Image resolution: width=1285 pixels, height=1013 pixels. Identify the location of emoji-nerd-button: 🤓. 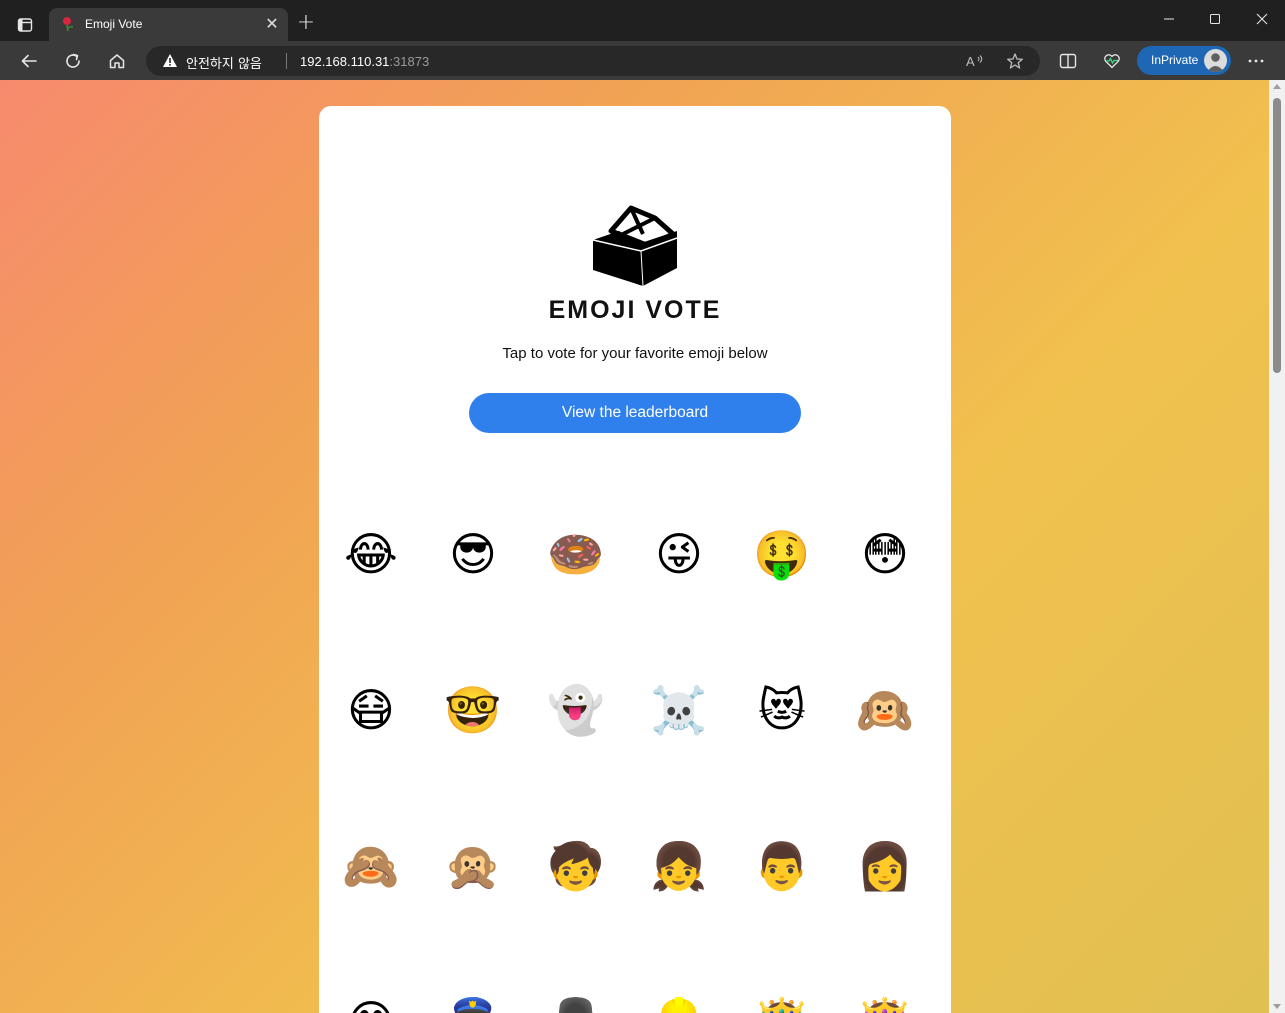
(473, 710).